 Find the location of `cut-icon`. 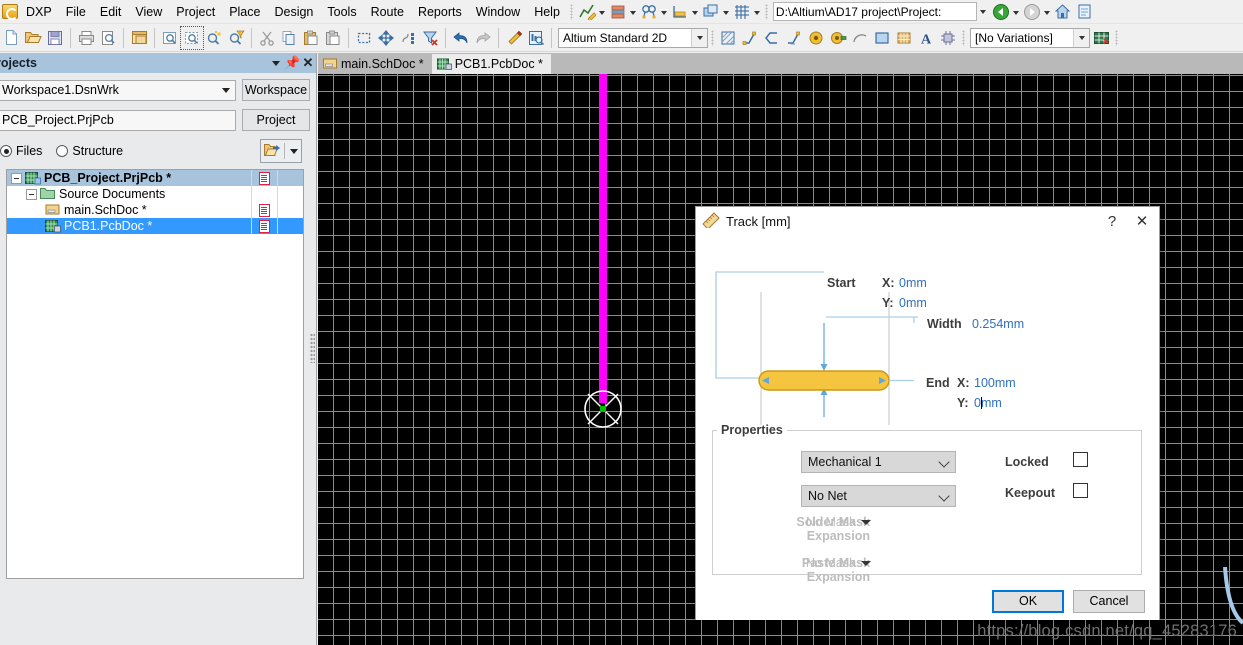

cut-icon is located at coordinates (267, 38).